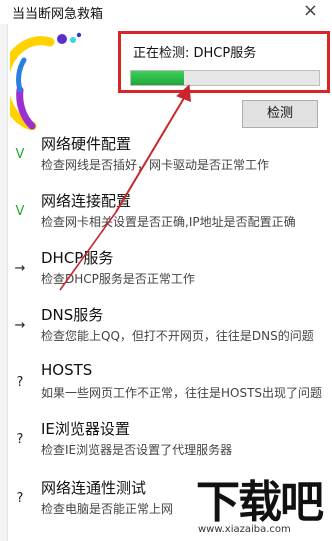  I want to click on check-item-description: 检查您能上QQ，但打不开网页，往往是DNS的问题, so click(177, 336).